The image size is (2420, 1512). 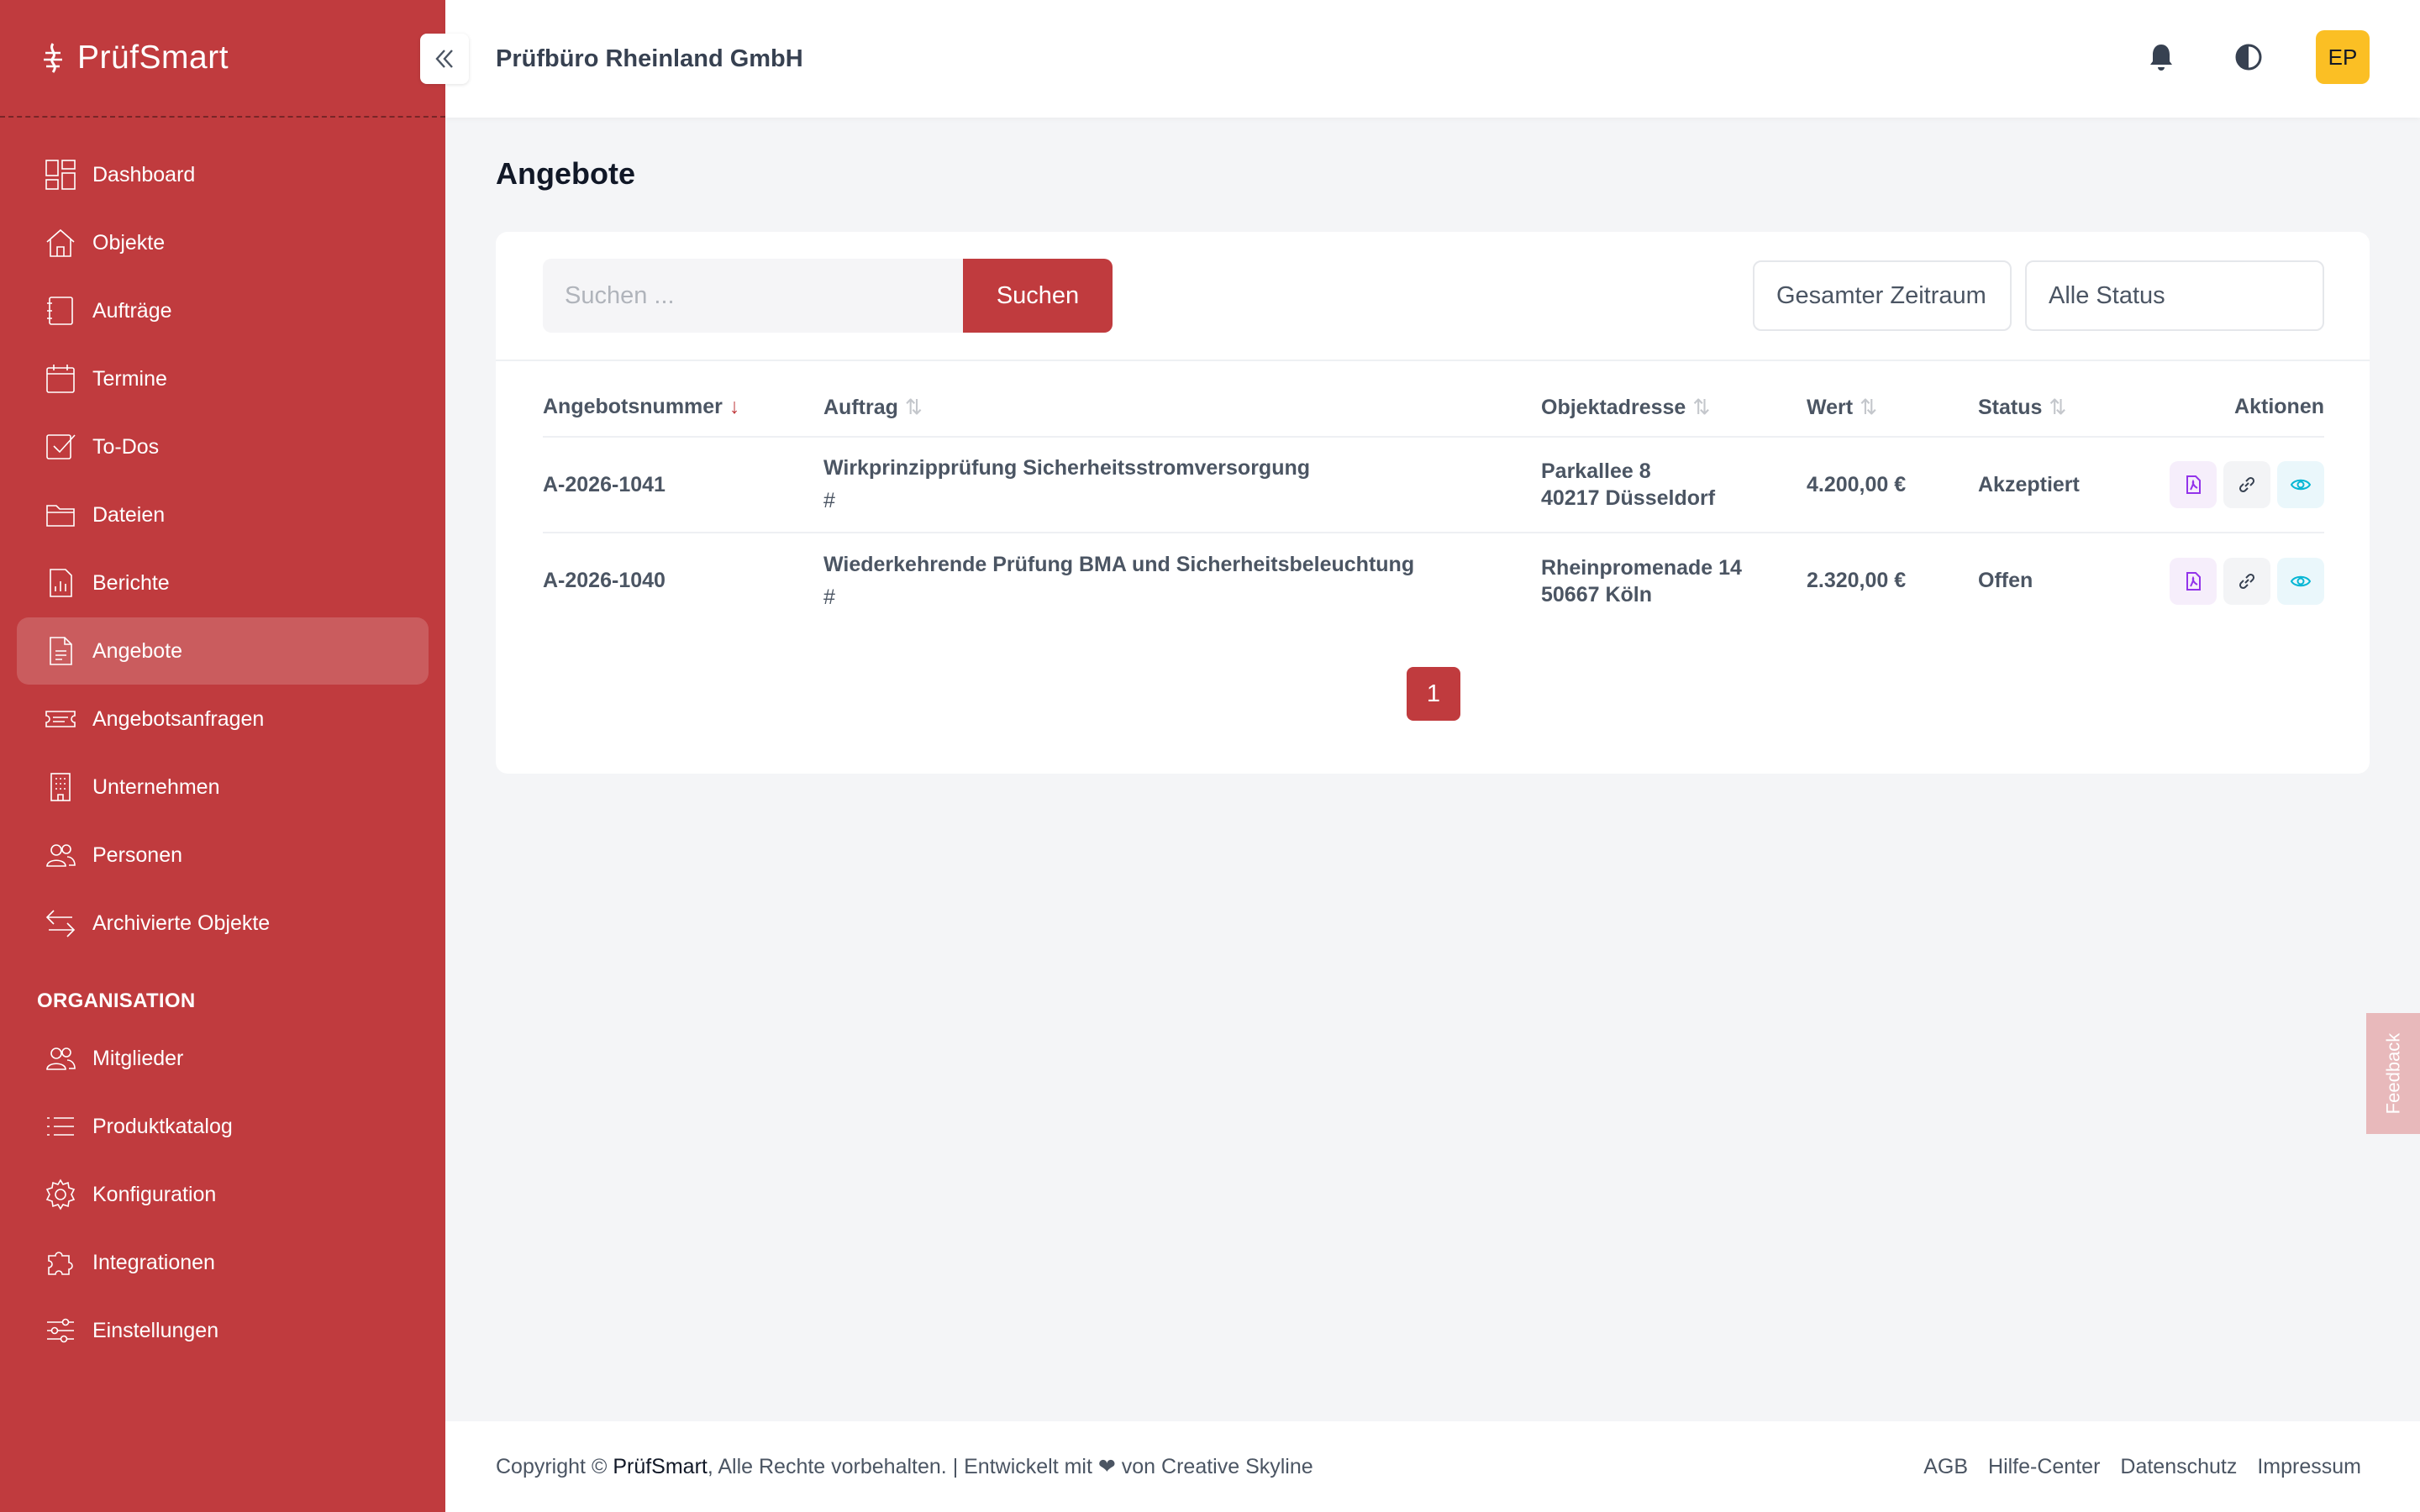 I want to click on brand: PrüfSmart, so click(x=223, y=59).